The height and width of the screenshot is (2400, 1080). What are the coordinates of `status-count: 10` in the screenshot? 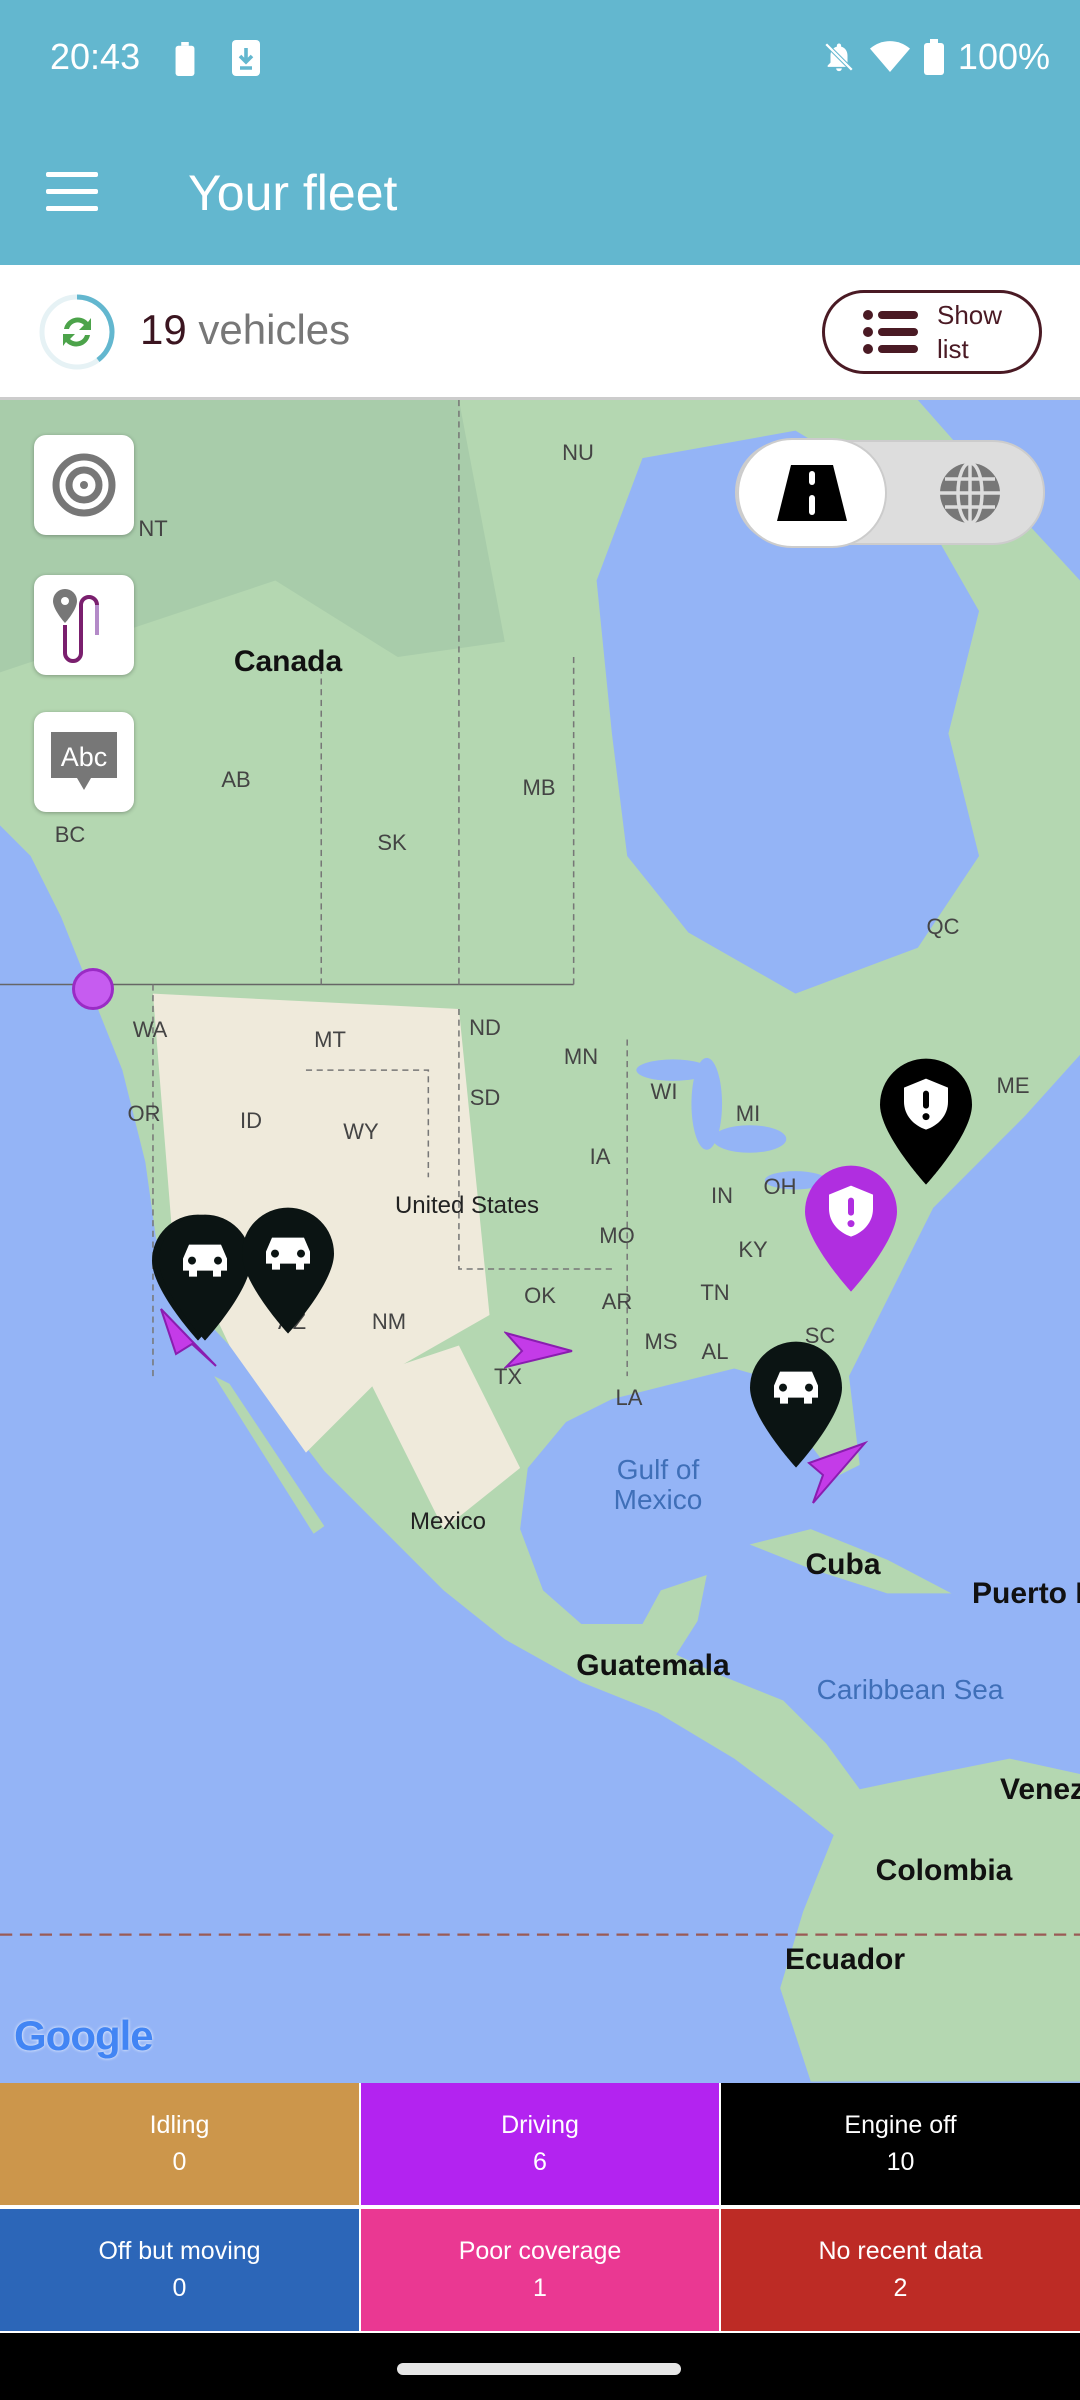 It's located at (900, 2162).